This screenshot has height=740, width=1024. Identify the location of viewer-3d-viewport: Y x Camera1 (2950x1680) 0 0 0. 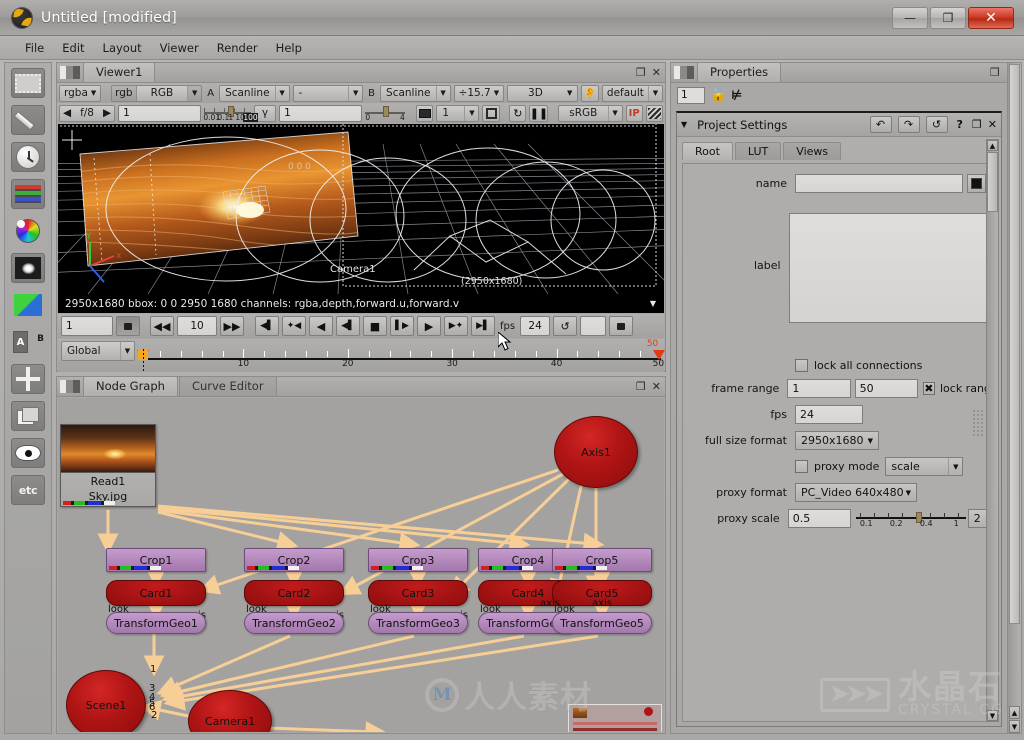
(361, 209).